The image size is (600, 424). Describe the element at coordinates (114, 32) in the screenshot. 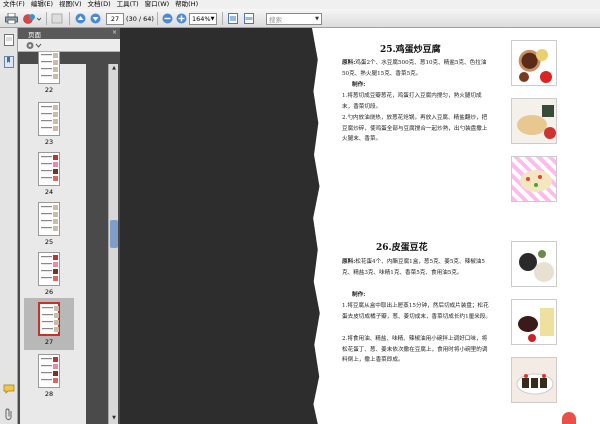

I see `close-icon: ×` at that location.